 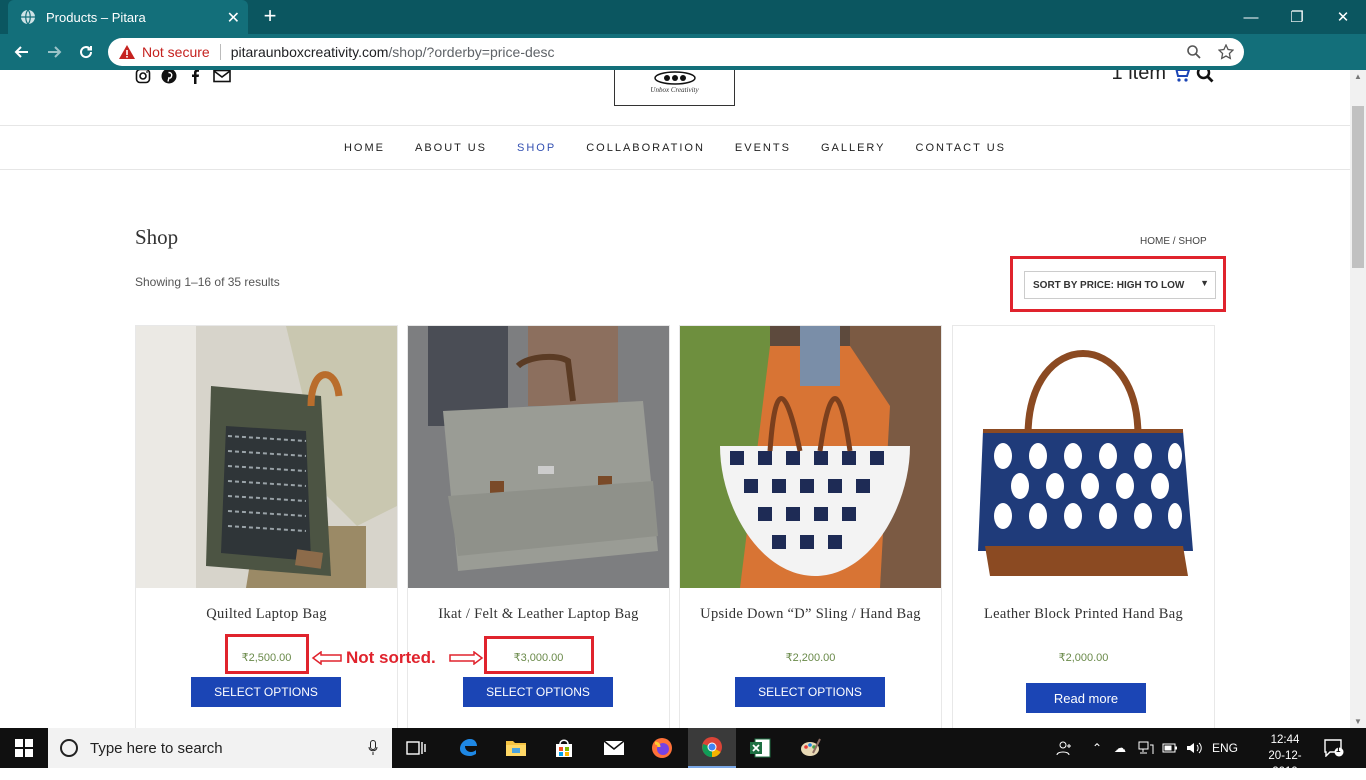 What do you see at coordinates (176, 52) in the screenshot?
I see `security-label: Not secure` at bounding box center [176, 52].